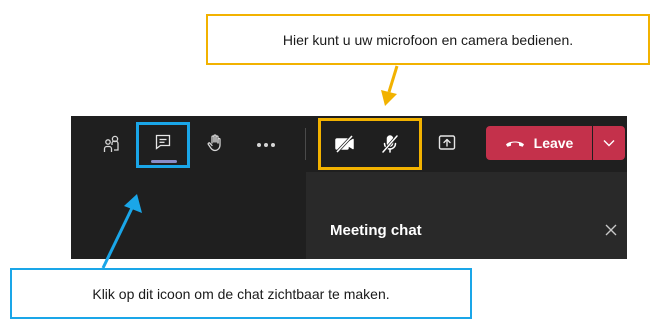  Describe the element at coordinates (121, 231) in the screenshot. I see `arrow-to-chat-icon` at that location.